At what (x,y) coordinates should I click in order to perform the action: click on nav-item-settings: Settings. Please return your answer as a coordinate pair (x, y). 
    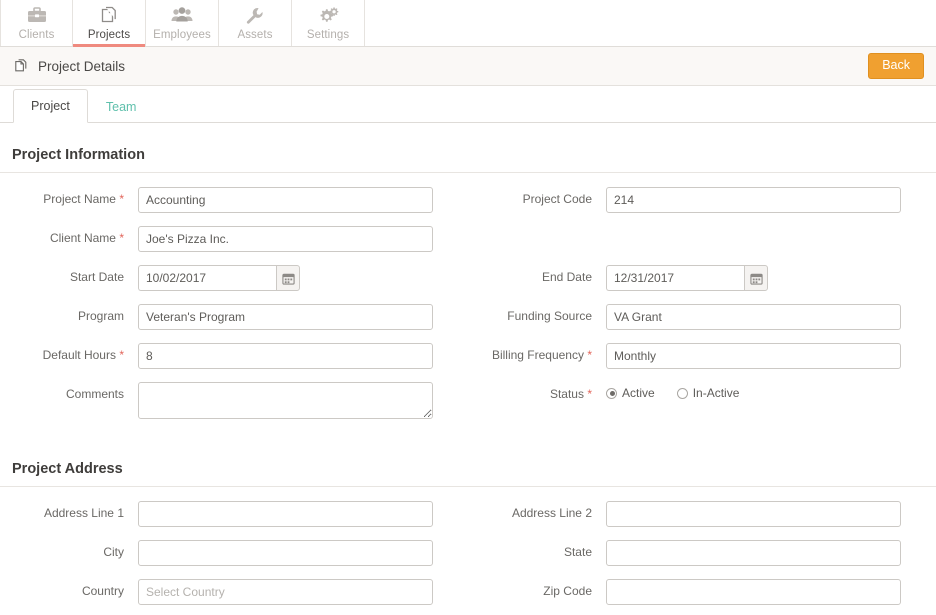
    Looking at the image, I should click on (328, 23).